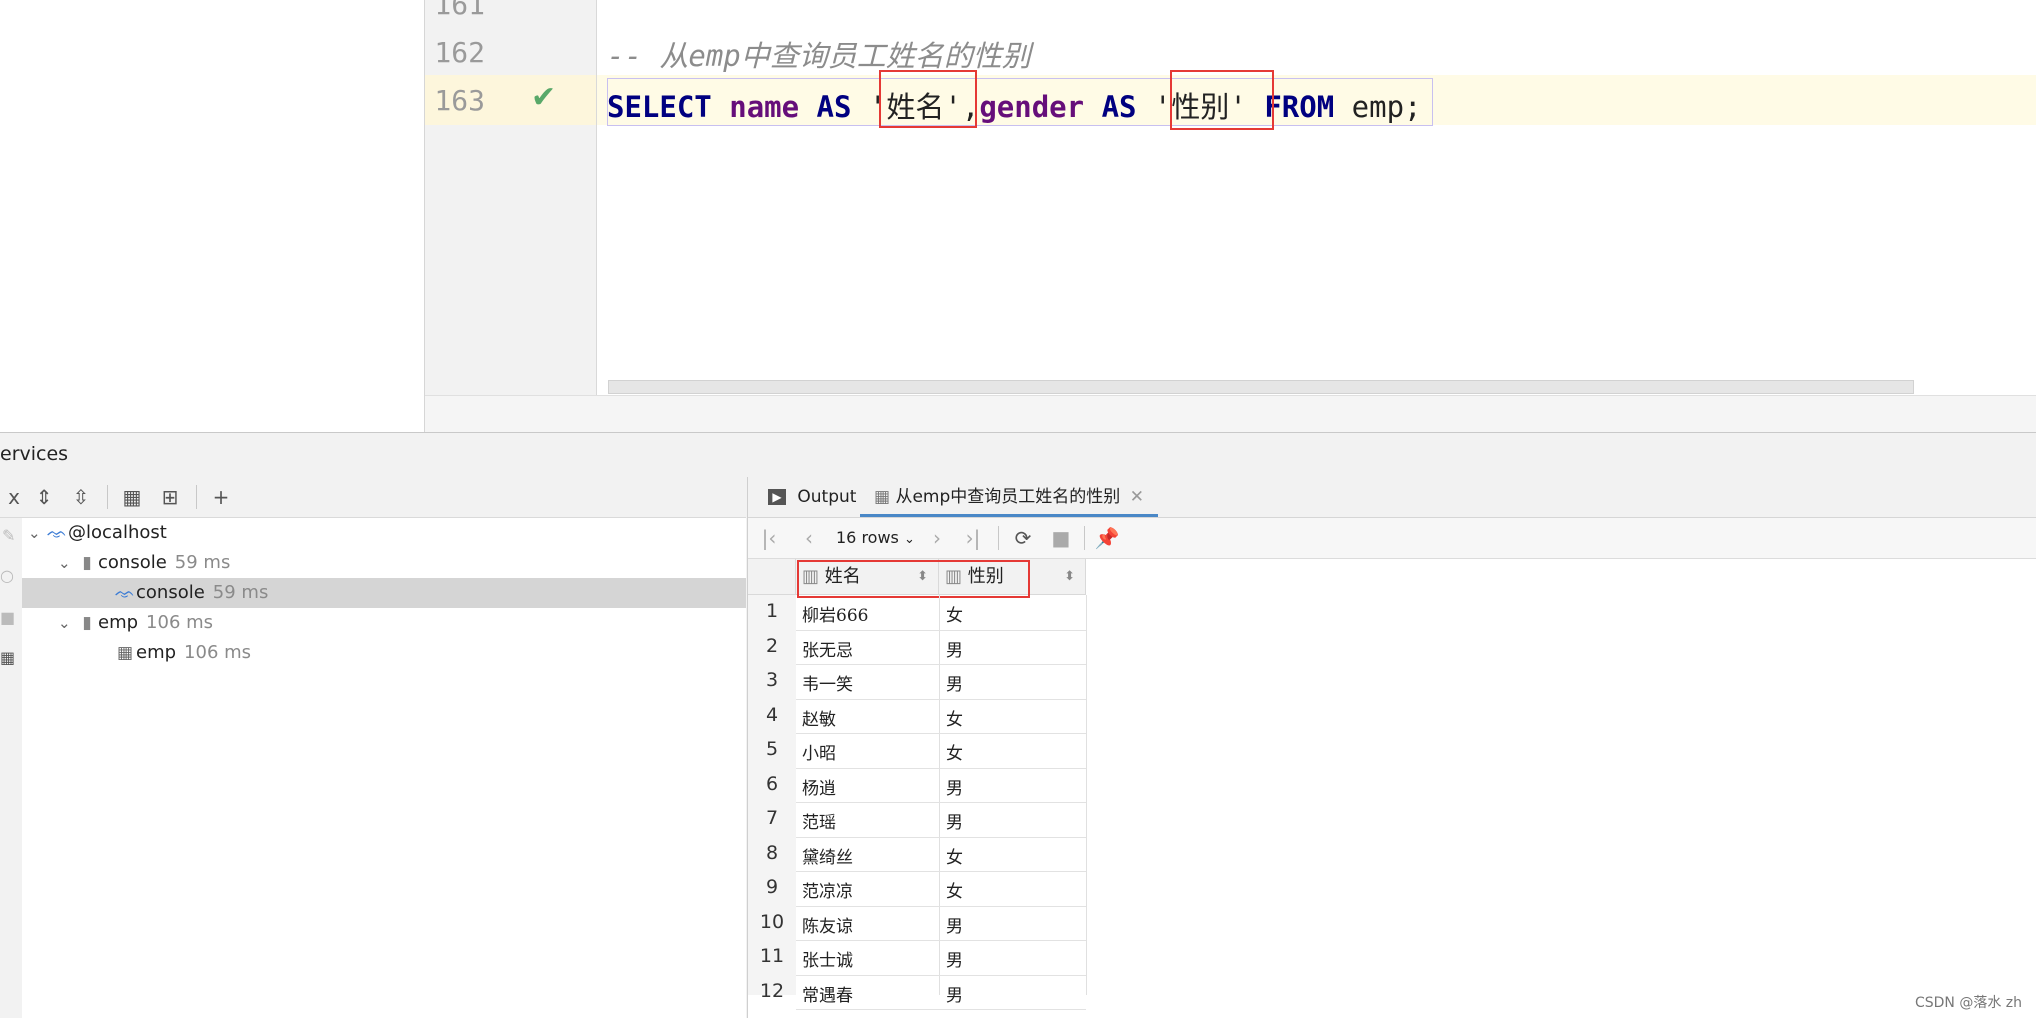 This screenshot has width=2036, height=1018. I want to click on session-icon: ▮, so click(87, 623).